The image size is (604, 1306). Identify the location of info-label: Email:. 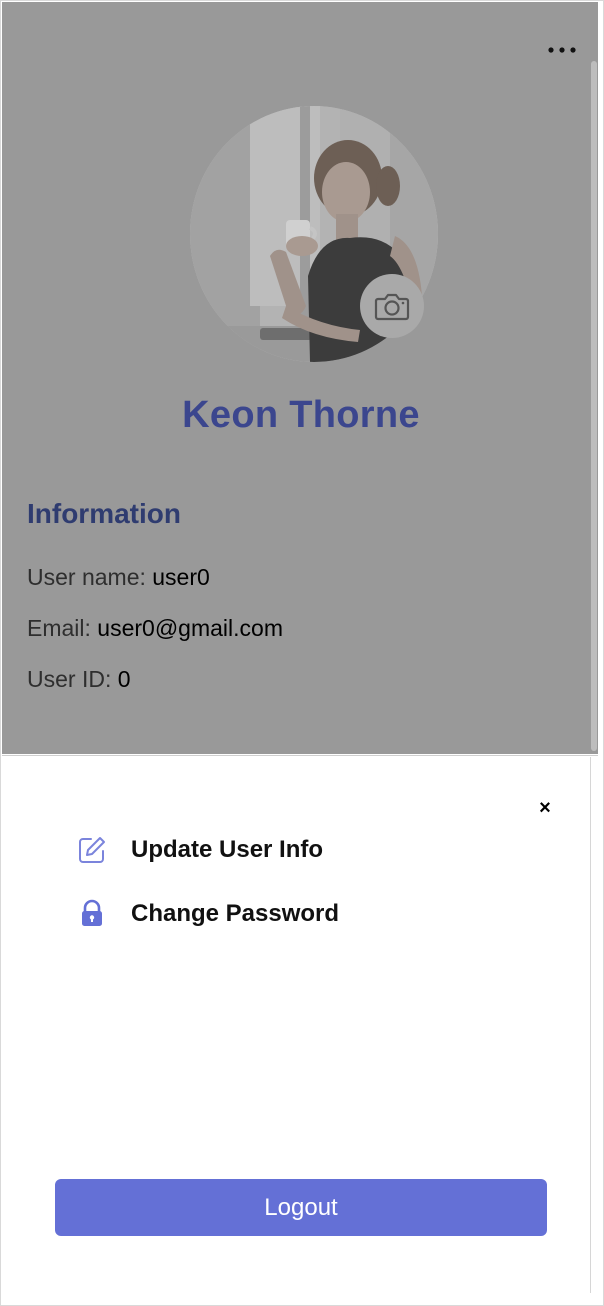
(62, 628).